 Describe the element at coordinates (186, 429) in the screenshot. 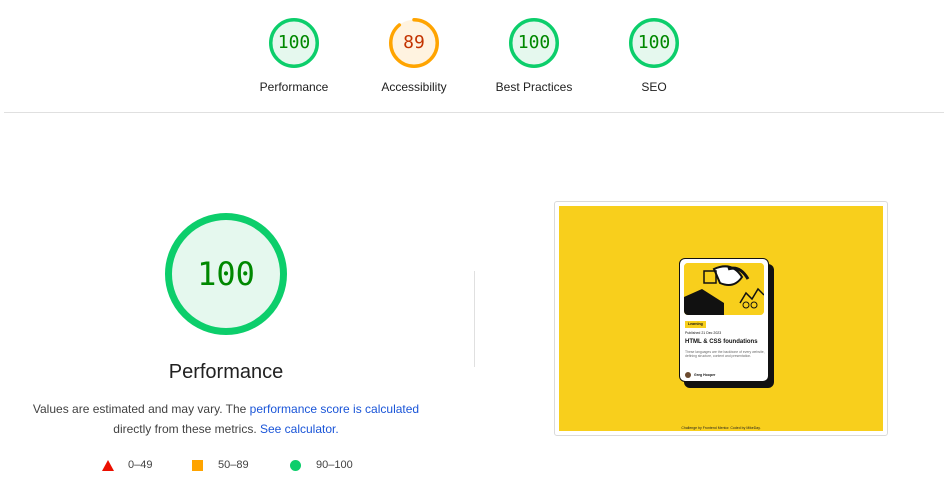

I see `description-text-middle: directly from these metrics.` at that location.